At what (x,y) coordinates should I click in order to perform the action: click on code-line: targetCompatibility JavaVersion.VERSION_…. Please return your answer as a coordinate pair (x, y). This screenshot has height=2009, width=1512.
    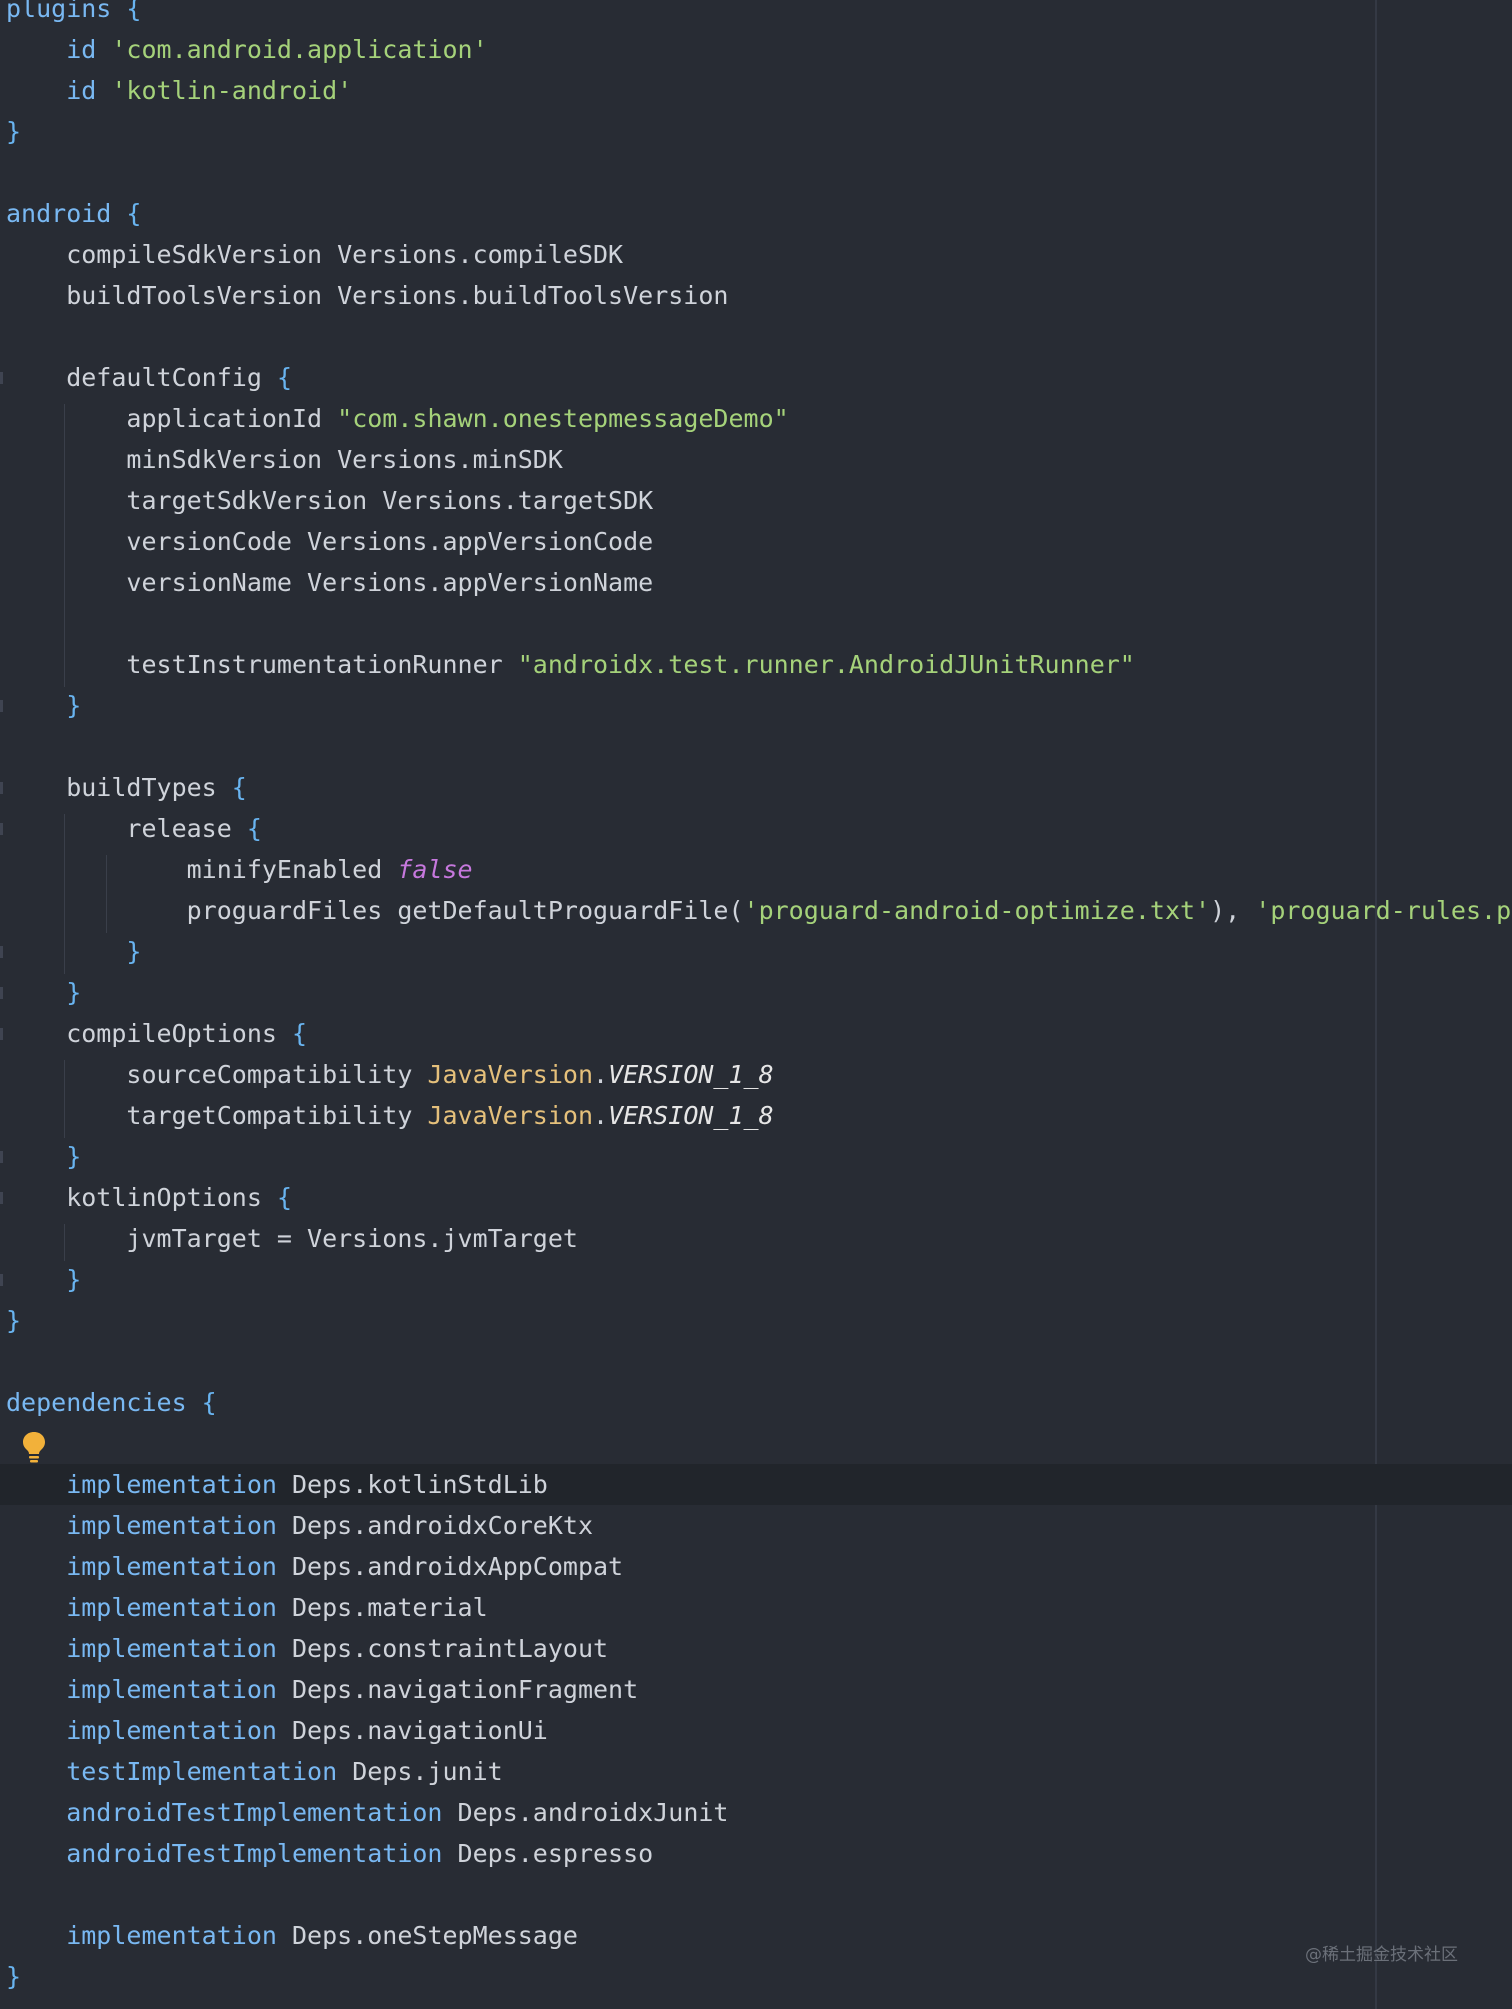
    Looking at the image, I should click on (756, 1115).